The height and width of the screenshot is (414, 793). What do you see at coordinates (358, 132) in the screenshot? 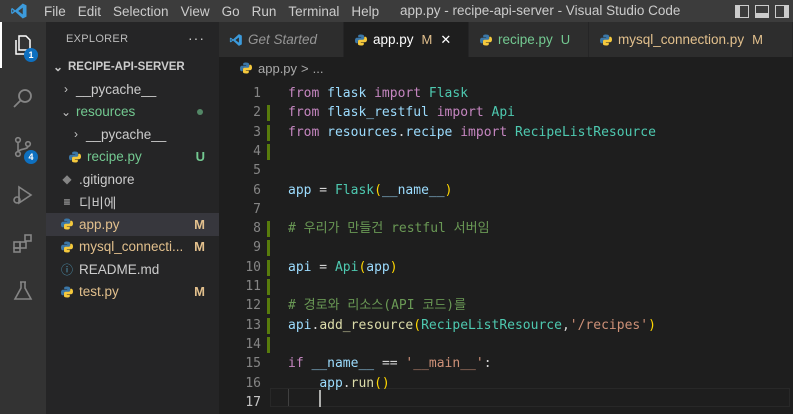
I see `code-token: resources` at bounding box center [358, 132].